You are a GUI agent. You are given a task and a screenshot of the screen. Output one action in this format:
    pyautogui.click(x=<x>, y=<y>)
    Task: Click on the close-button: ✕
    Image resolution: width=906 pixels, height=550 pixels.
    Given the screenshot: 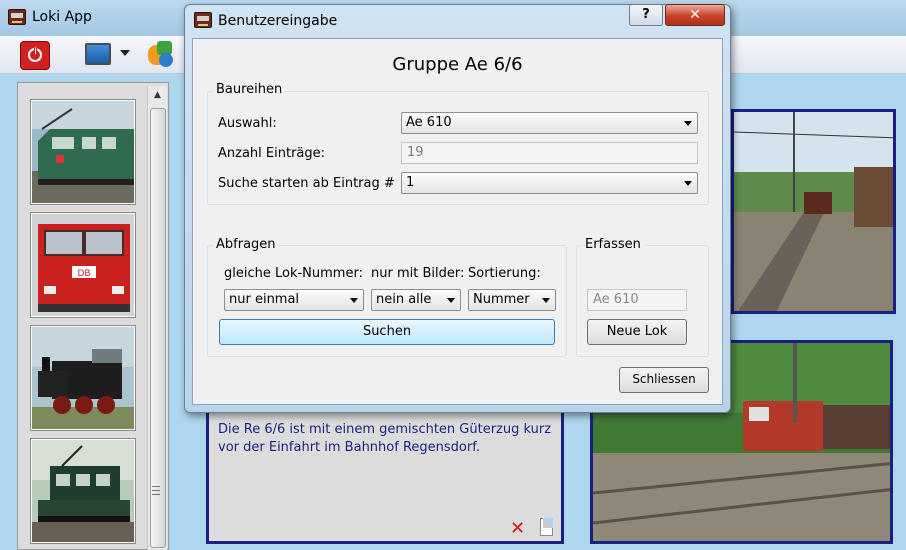 What is the action you would take?
    pyautogui.click(x=695, y=15)
    